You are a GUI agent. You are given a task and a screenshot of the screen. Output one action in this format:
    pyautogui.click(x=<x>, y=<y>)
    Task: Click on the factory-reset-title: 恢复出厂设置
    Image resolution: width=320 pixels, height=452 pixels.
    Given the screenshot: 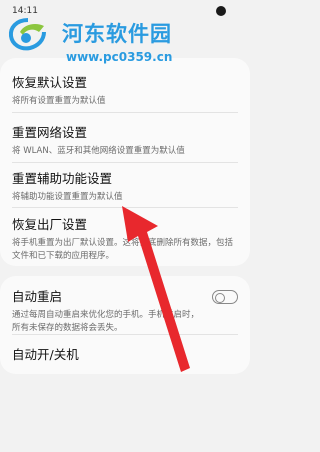 What is the action you would take?
    pyautogui.click(x=50, y=224)
    